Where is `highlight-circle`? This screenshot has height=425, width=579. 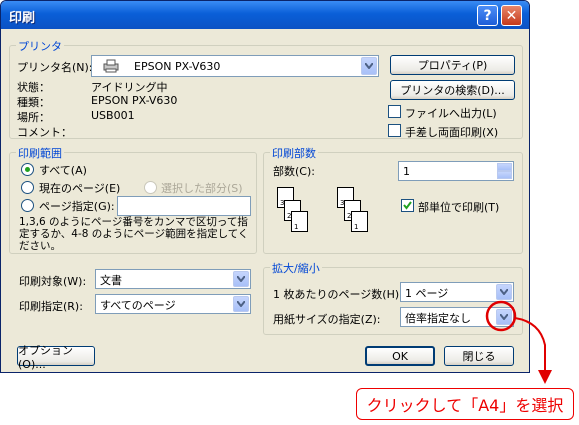 highlight-circle is located at coordinates (501, 316).